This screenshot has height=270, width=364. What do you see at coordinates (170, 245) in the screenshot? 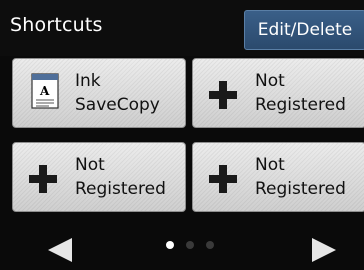
I see `page-indicator-dot-active` at bounding box center [170, 245].